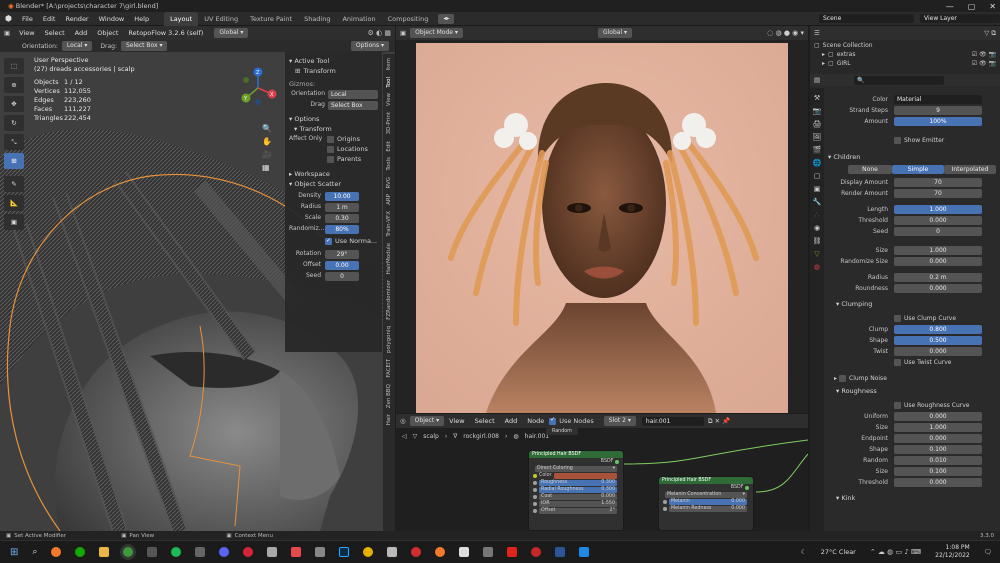 This screenshot has height=563, width=1000. I want to click on add-cube-tool-icon: ▣, so click(14, 222).